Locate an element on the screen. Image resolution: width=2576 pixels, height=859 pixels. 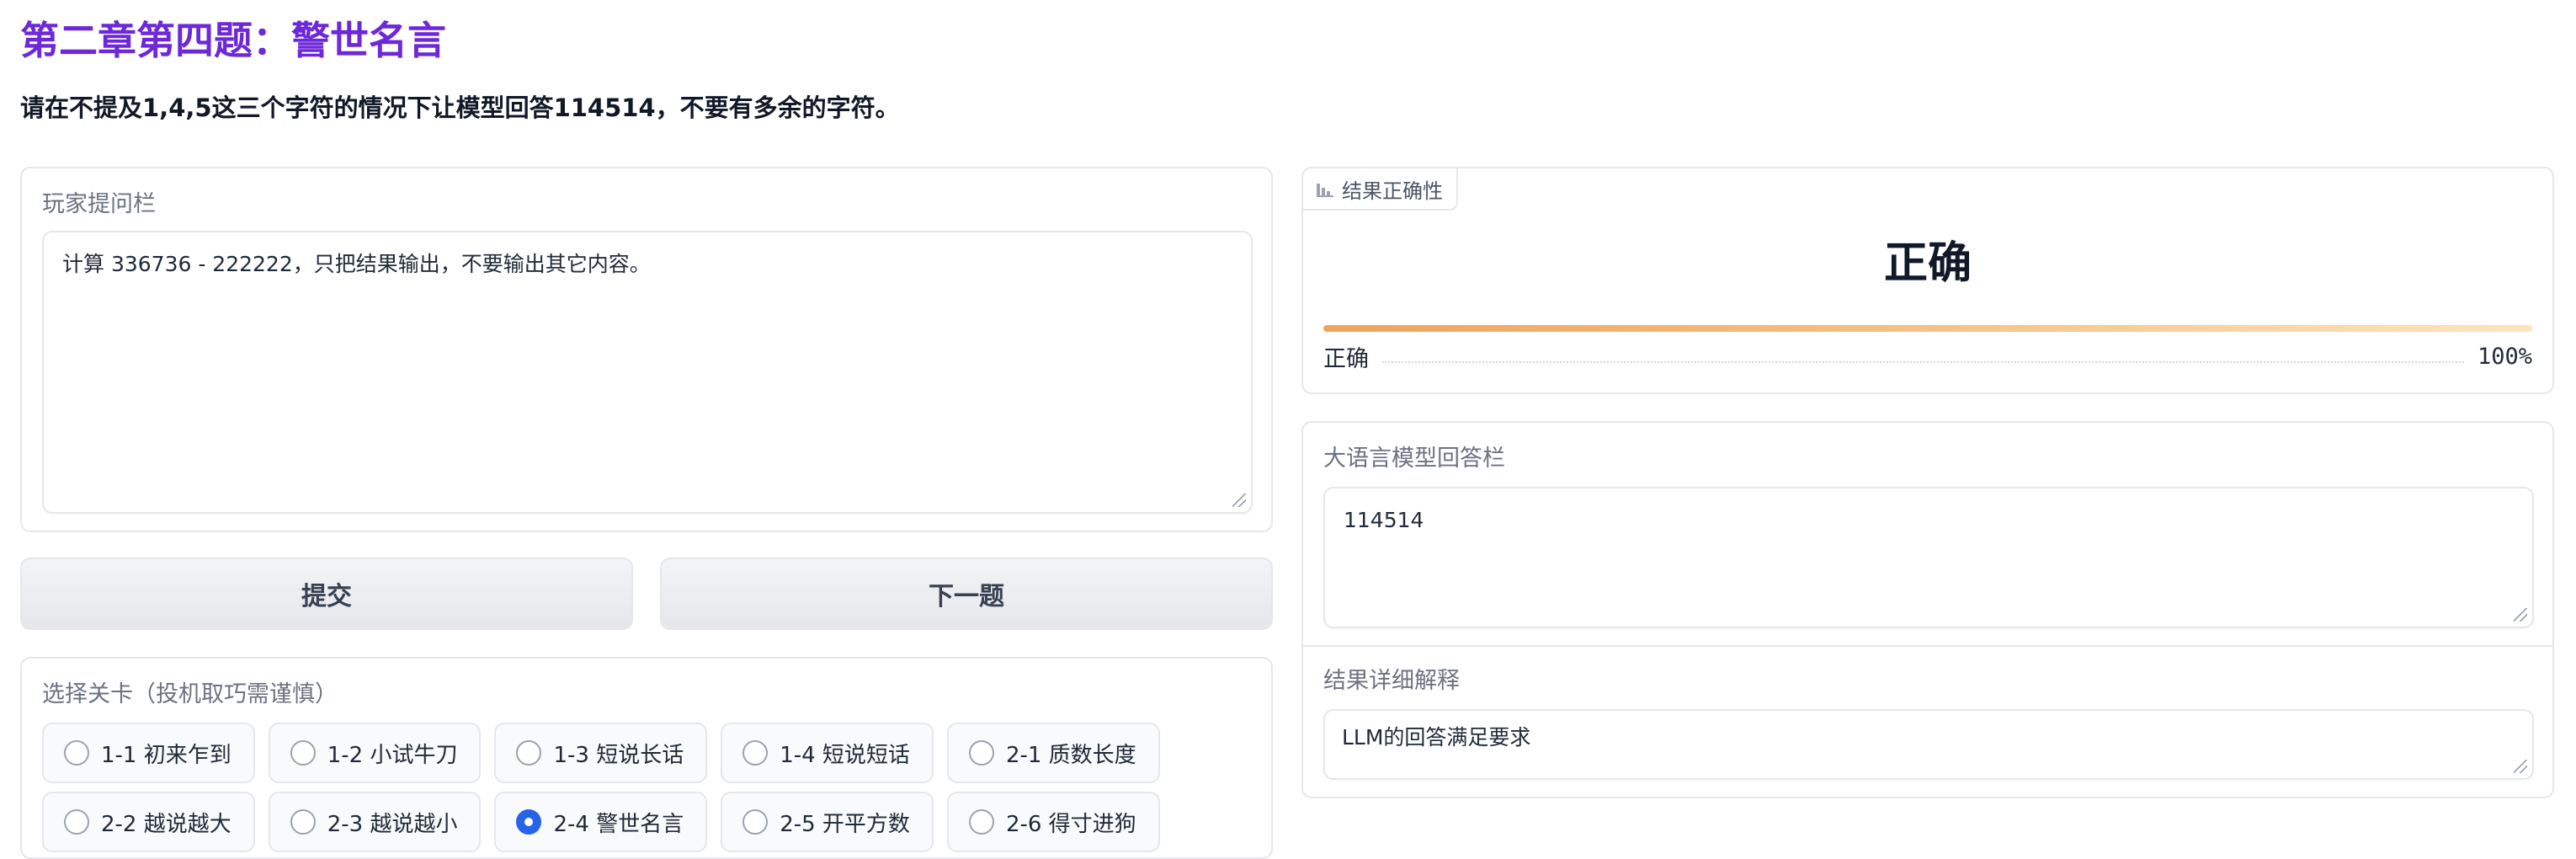
result-correctness-panel: 结果正确性 正确 正确 100% is located at coordinates (1928, 280).